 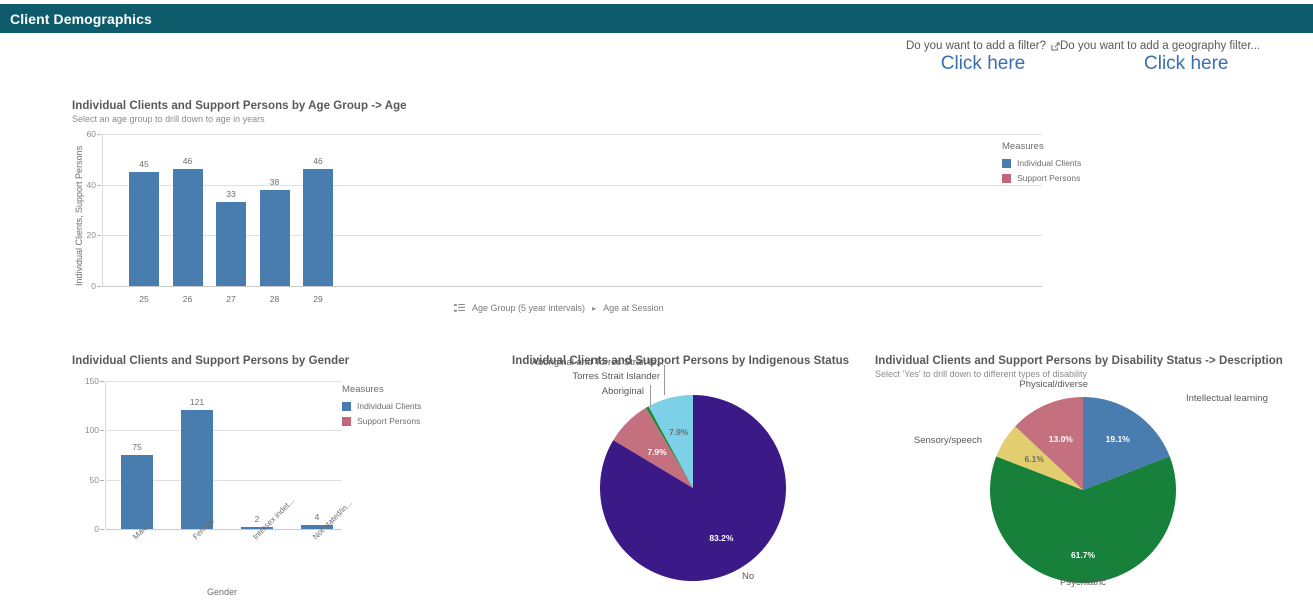 I want to click on x-axis-tick-label: 28, so click(x=275, y=299).